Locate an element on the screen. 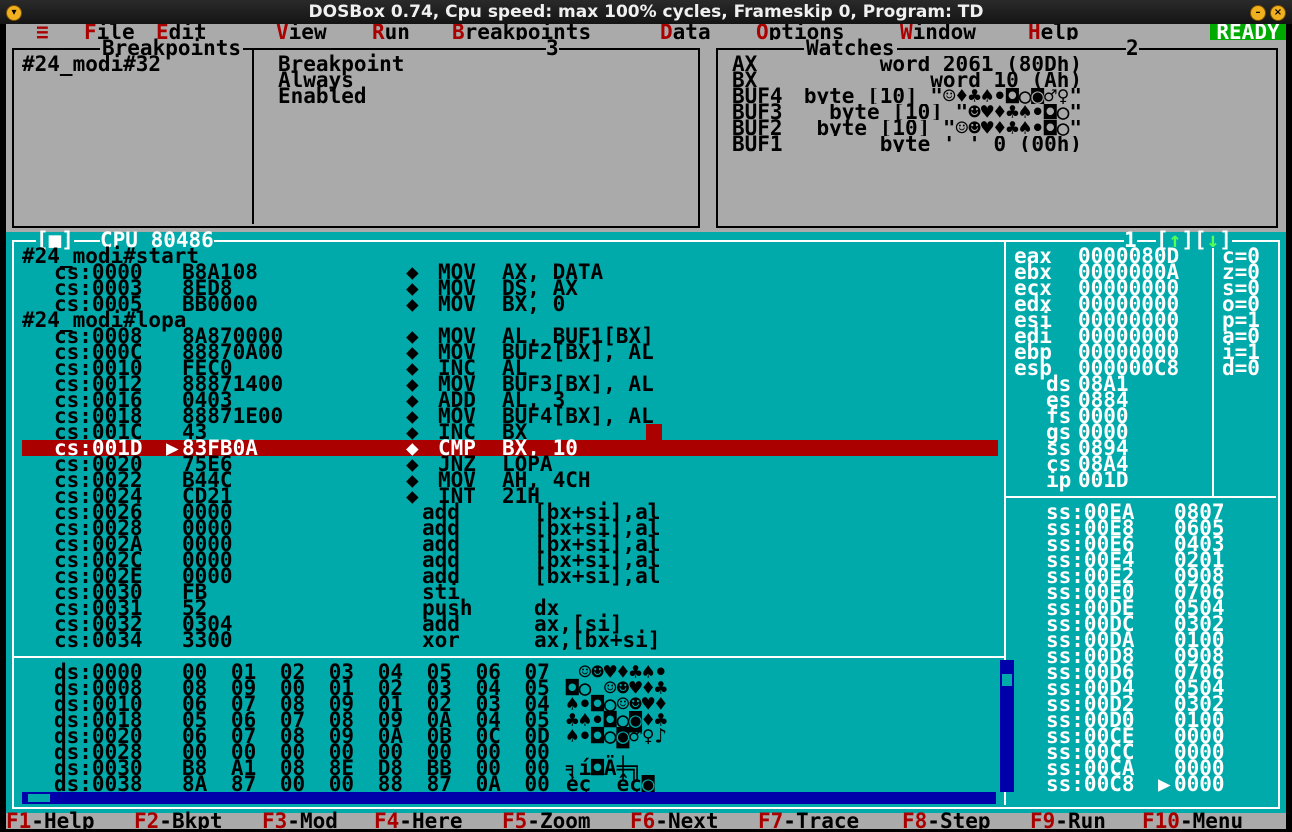 This screenshot has width=1292, height=832. code-mnemonic: xor is located at coordinates (441, 640).